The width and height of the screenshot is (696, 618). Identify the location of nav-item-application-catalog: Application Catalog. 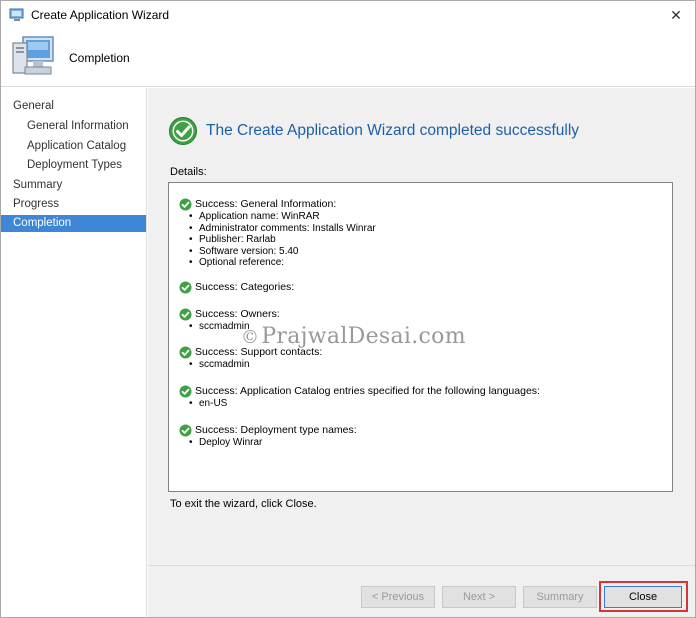
(76, 146).